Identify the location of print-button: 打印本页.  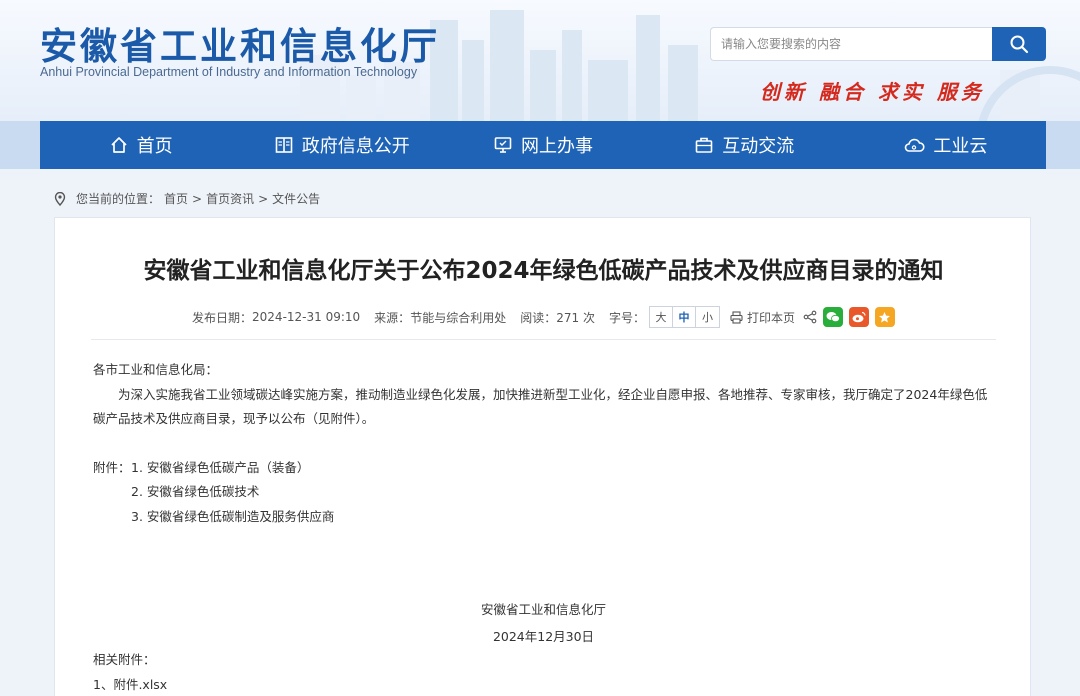
(762, 317).